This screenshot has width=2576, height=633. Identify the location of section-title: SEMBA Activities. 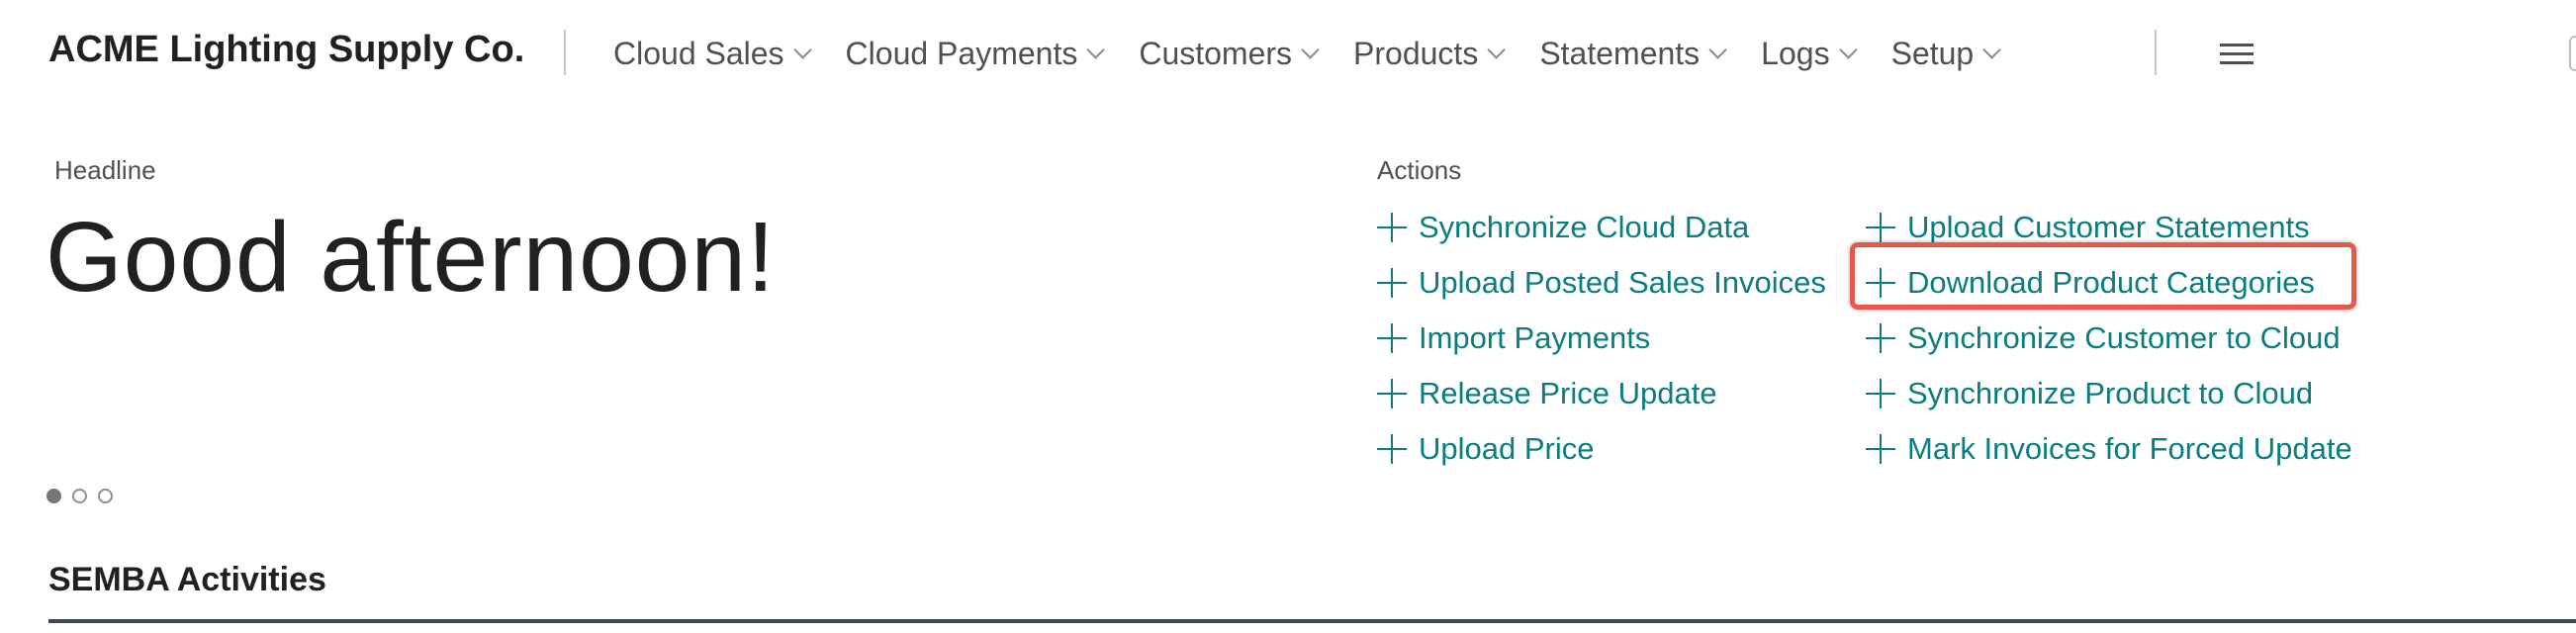
(187, 579).